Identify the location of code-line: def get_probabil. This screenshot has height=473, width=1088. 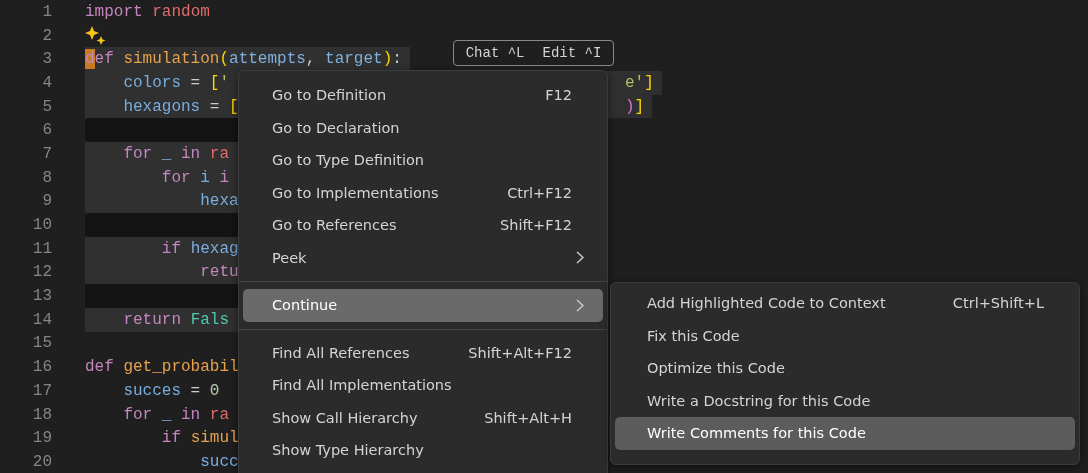
(162, 367).